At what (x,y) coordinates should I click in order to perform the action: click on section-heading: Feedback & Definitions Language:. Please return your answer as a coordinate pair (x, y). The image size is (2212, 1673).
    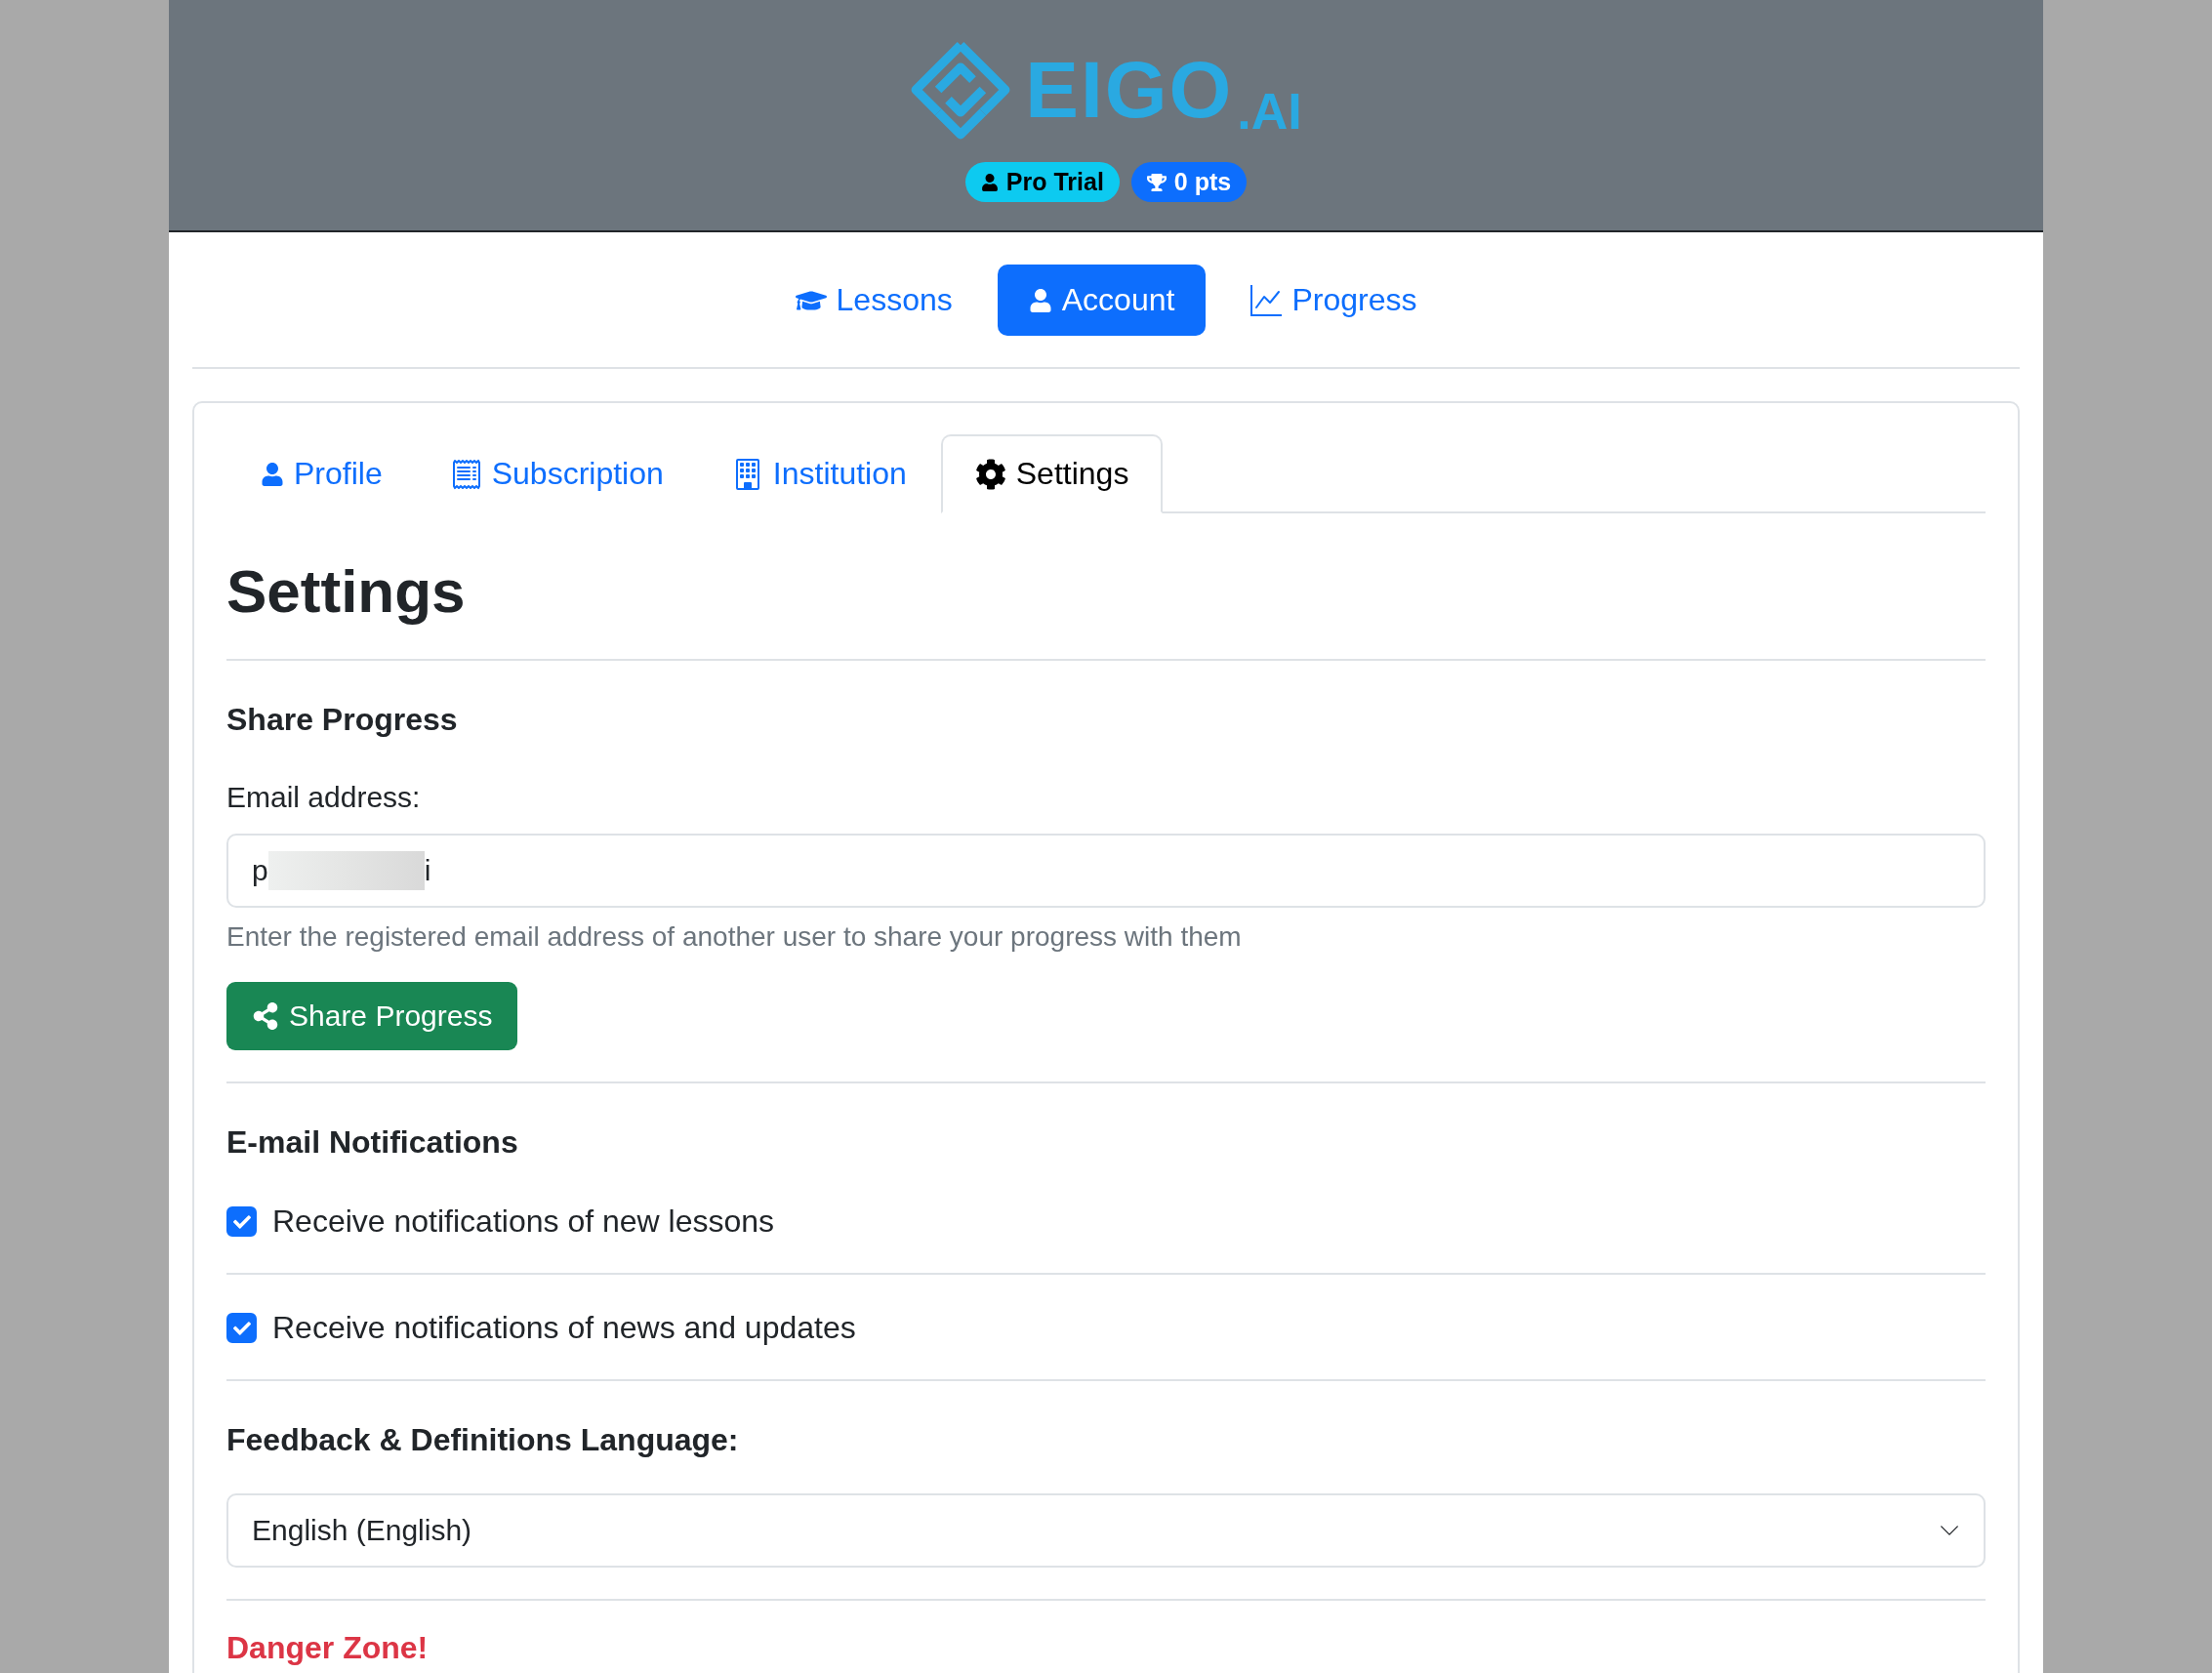
    Looking at the image, I should click on (483, 1440).